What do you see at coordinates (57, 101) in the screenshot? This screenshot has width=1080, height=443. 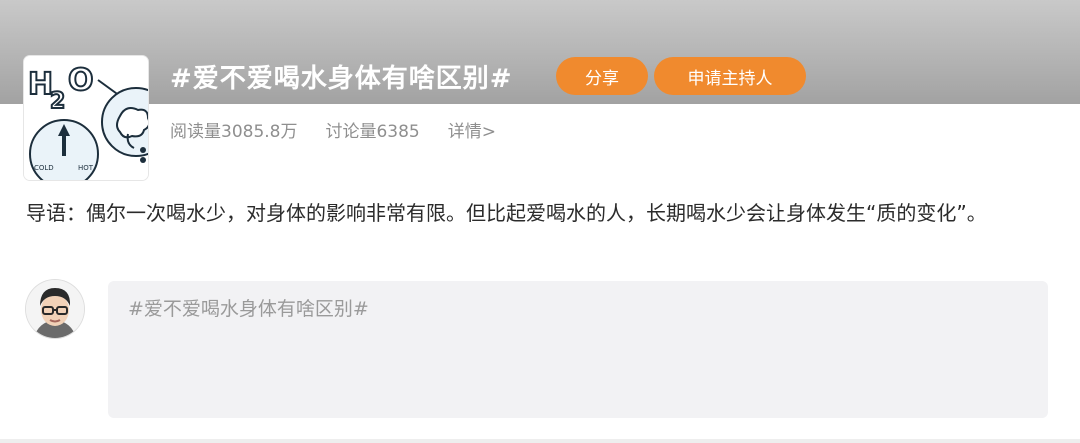 I see `svg-text: 2` at bounding box center [57, 101].